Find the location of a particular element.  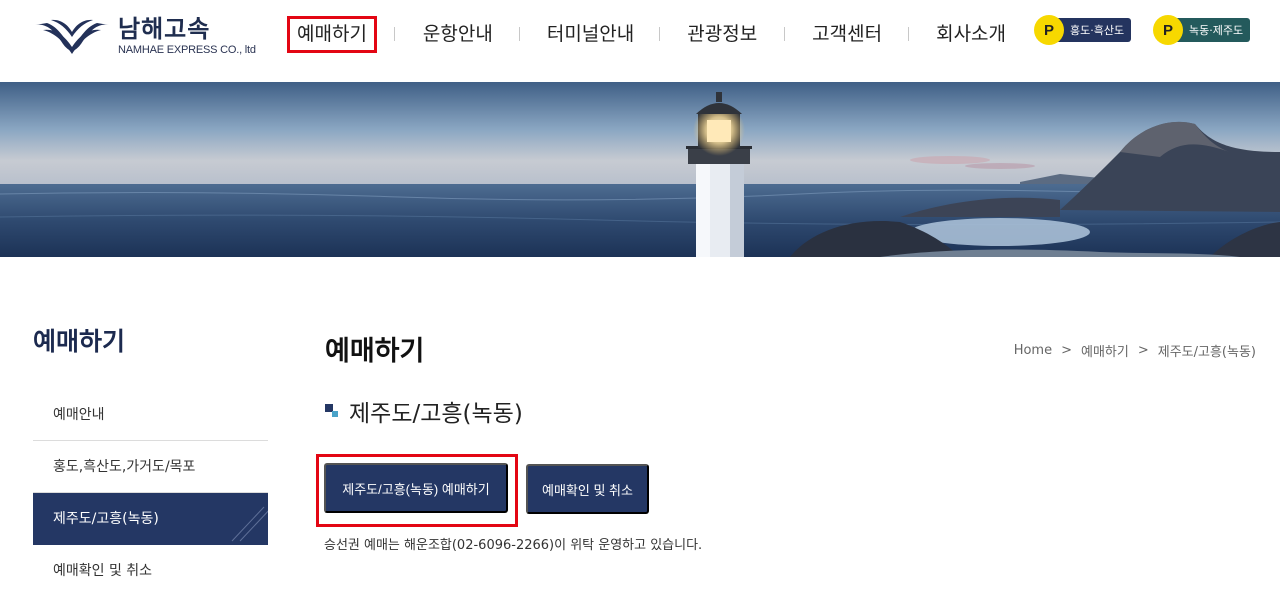

logo-english-name: NAMHAE EXPRESS CO., ltd is located at coordinates (187, 50).